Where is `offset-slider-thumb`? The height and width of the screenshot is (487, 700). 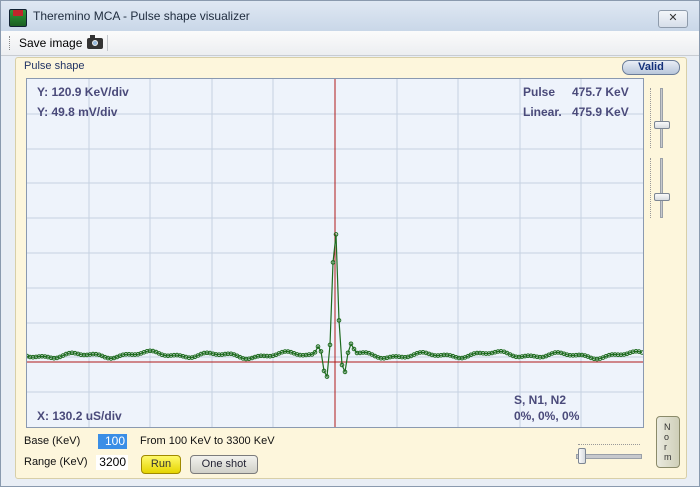
offset-slider-thumb is located at coordinates (662, 197).